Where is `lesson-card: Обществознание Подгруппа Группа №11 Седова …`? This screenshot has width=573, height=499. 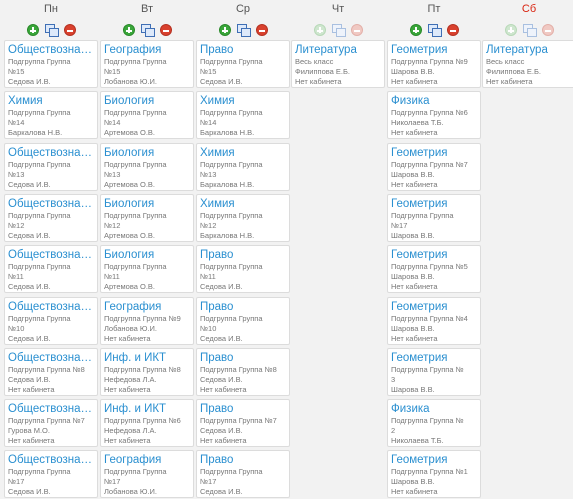
lesson-card: Обществознание Подгруппа Группа №11 Седова … is located at coordinates (51, 269).